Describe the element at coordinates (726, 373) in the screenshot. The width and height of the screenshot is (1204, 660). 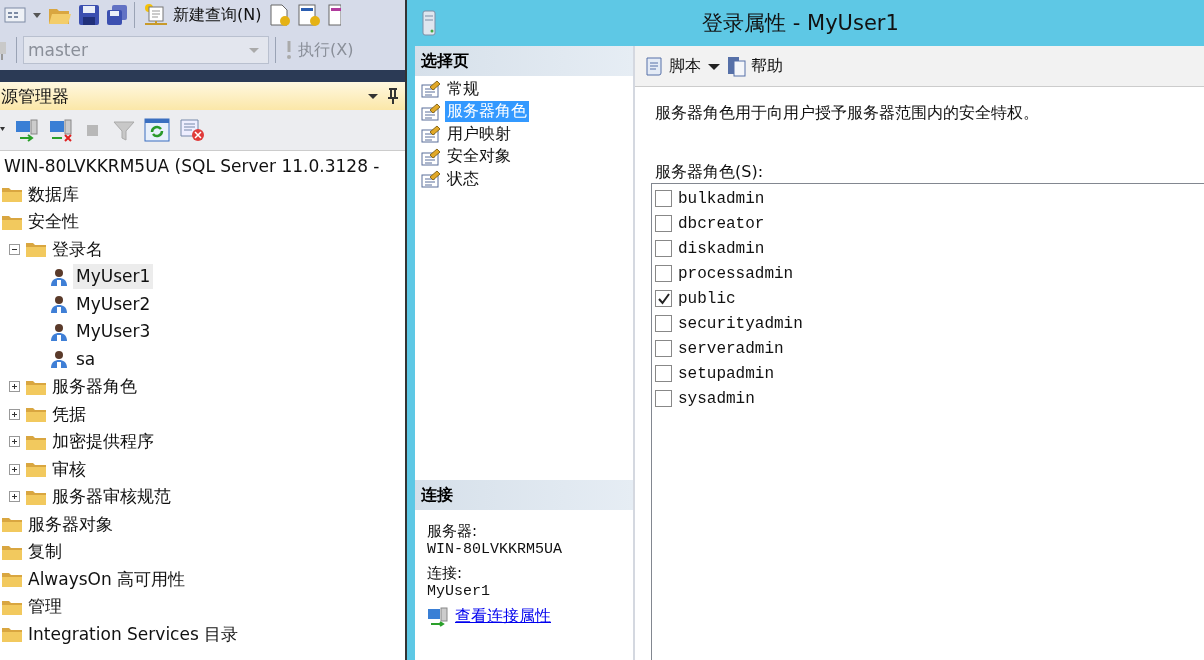
I see `checkbox-label: setupadmin` at that location.